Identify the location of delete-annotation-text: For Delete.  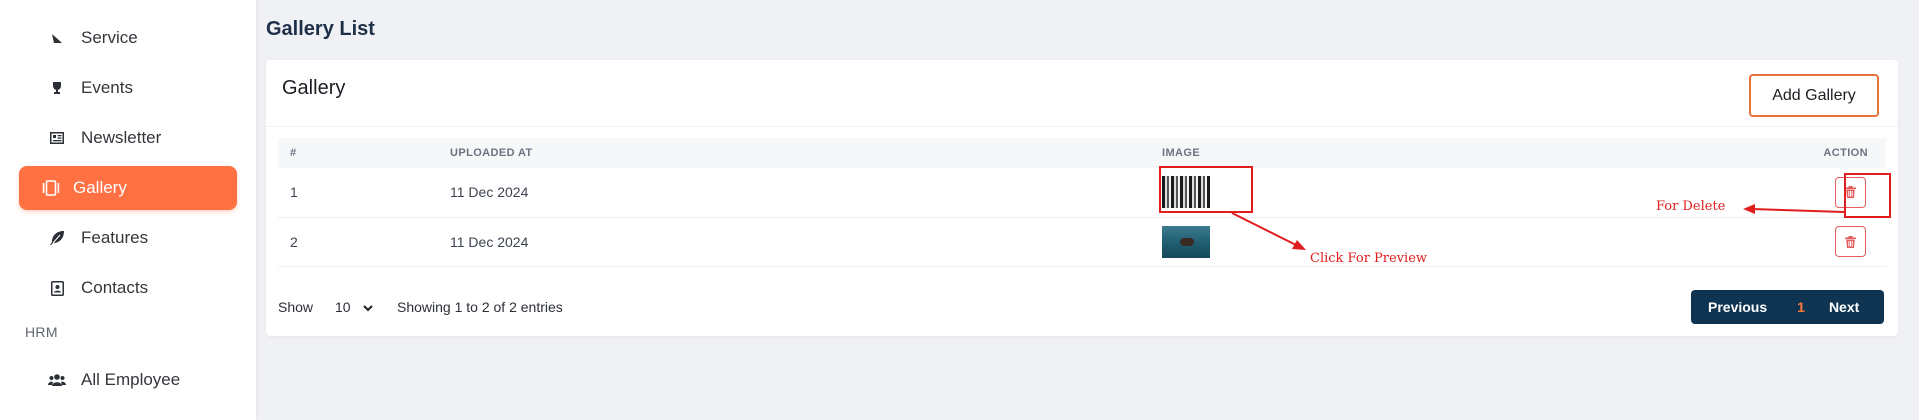
(1691, 206).